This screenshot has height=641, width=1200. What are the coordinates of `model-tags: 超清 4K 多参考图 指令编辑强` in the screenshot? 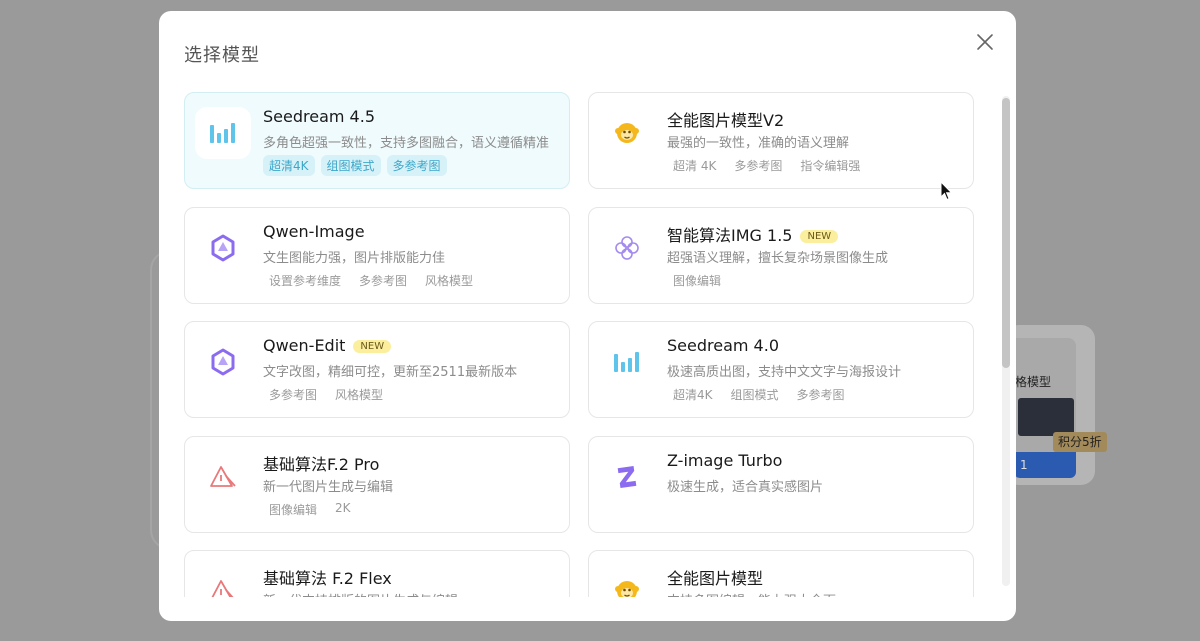 It's located at (766, 165).